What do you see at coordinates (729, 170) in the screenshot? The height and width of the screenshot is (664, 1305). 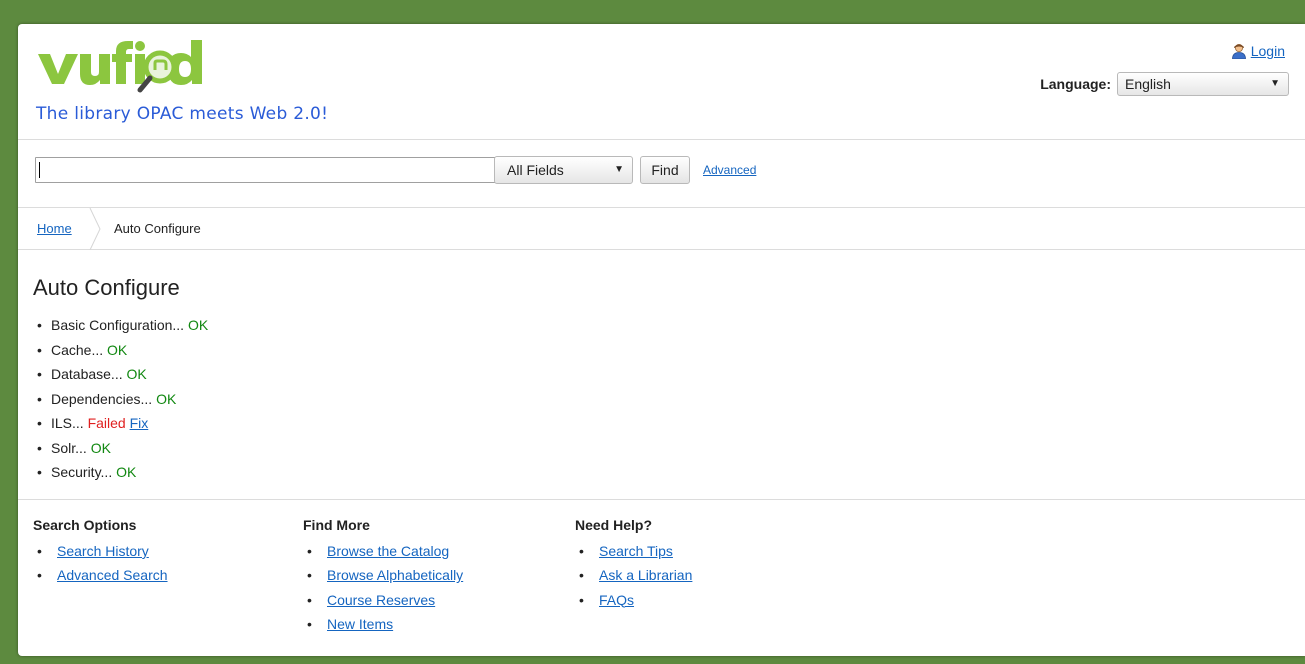 I see `advanced-search-link: Advanced` at bounding box center [729, 170].